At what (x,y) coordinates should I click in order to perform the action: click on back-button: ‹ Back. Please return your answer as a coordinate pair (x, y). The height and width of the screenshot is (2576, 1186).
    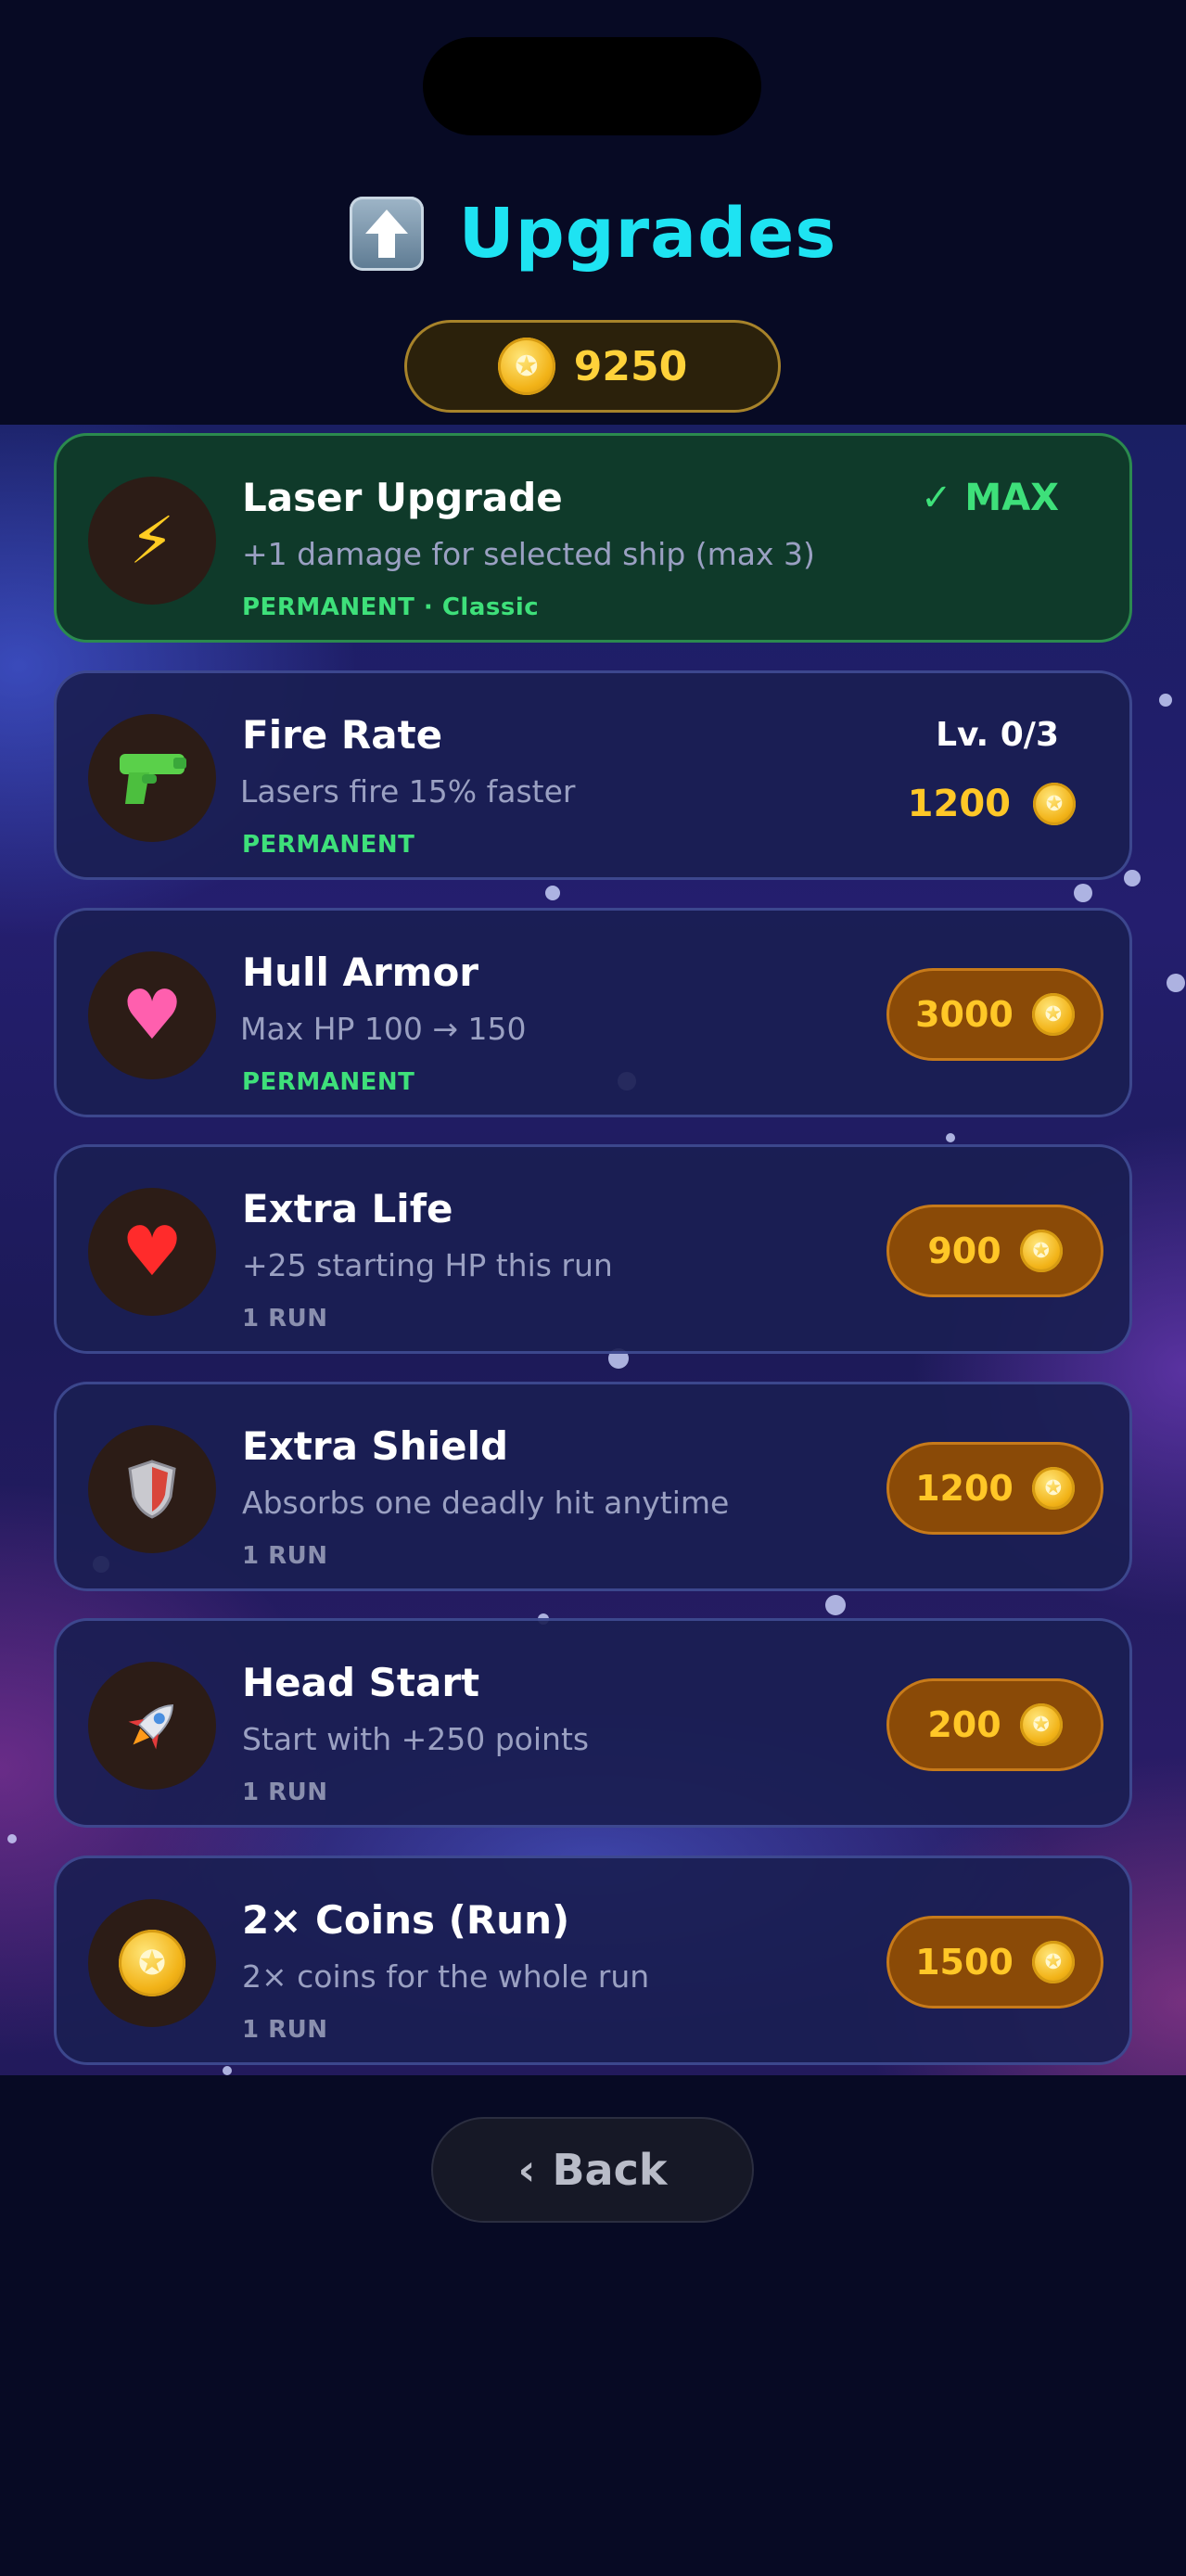
    Looking at the image, I should click on (593, 2170).